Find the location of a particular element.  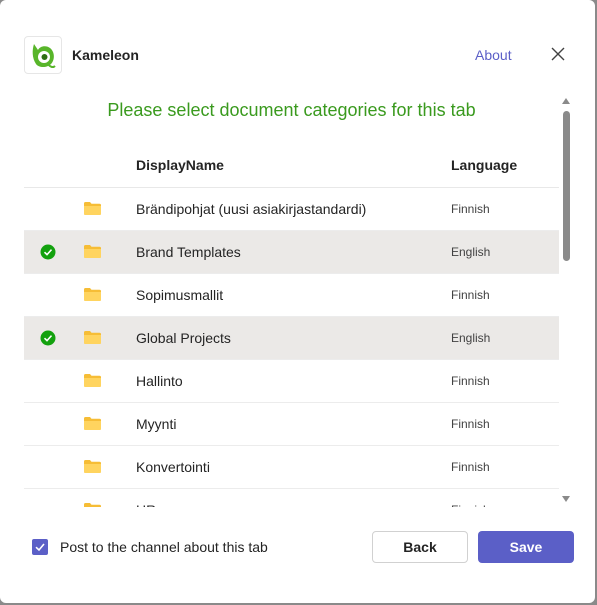

row-displayname: Brand Templates is located at coordinates (188, 252).